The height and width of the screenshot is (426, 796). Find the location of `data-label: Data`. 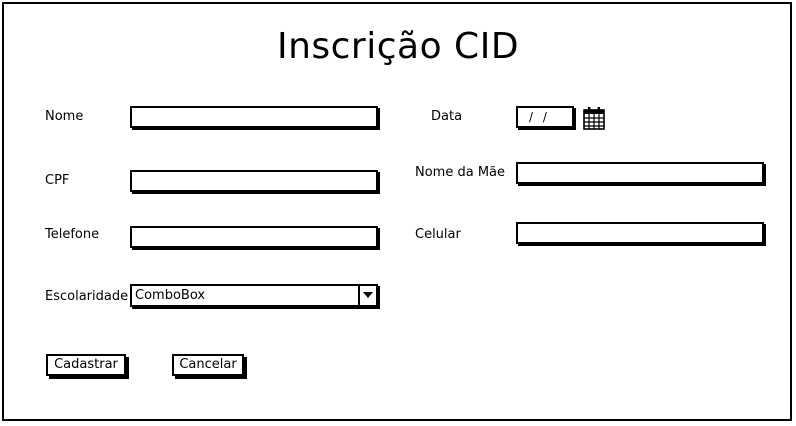

data-label: Data is located at coordinates (447, 116).